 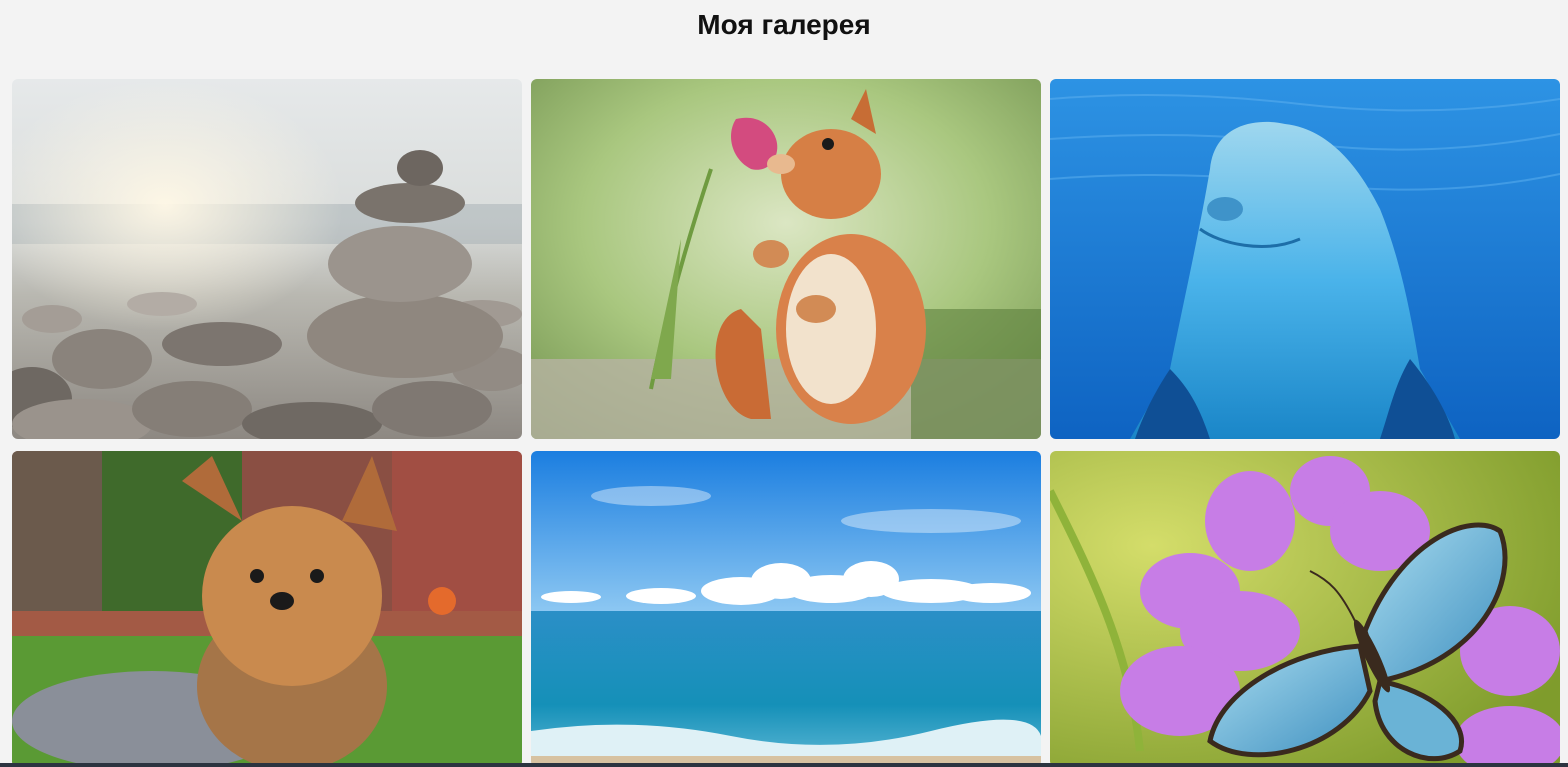 I want to click on butterfly-image, so click(x=1305, y=609).